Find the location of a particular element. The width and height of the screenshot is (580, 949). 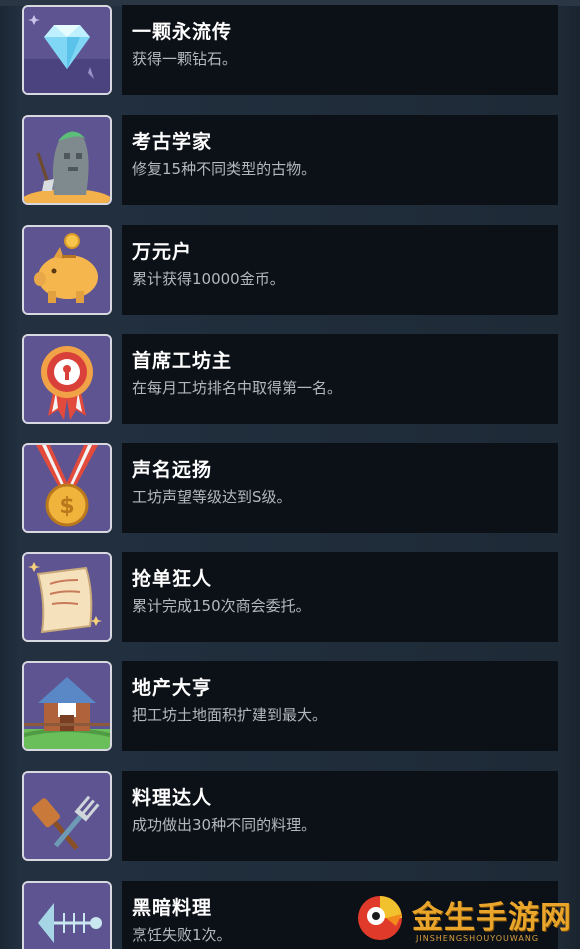

fish-bone-icon is located at coordinates (67, 915).